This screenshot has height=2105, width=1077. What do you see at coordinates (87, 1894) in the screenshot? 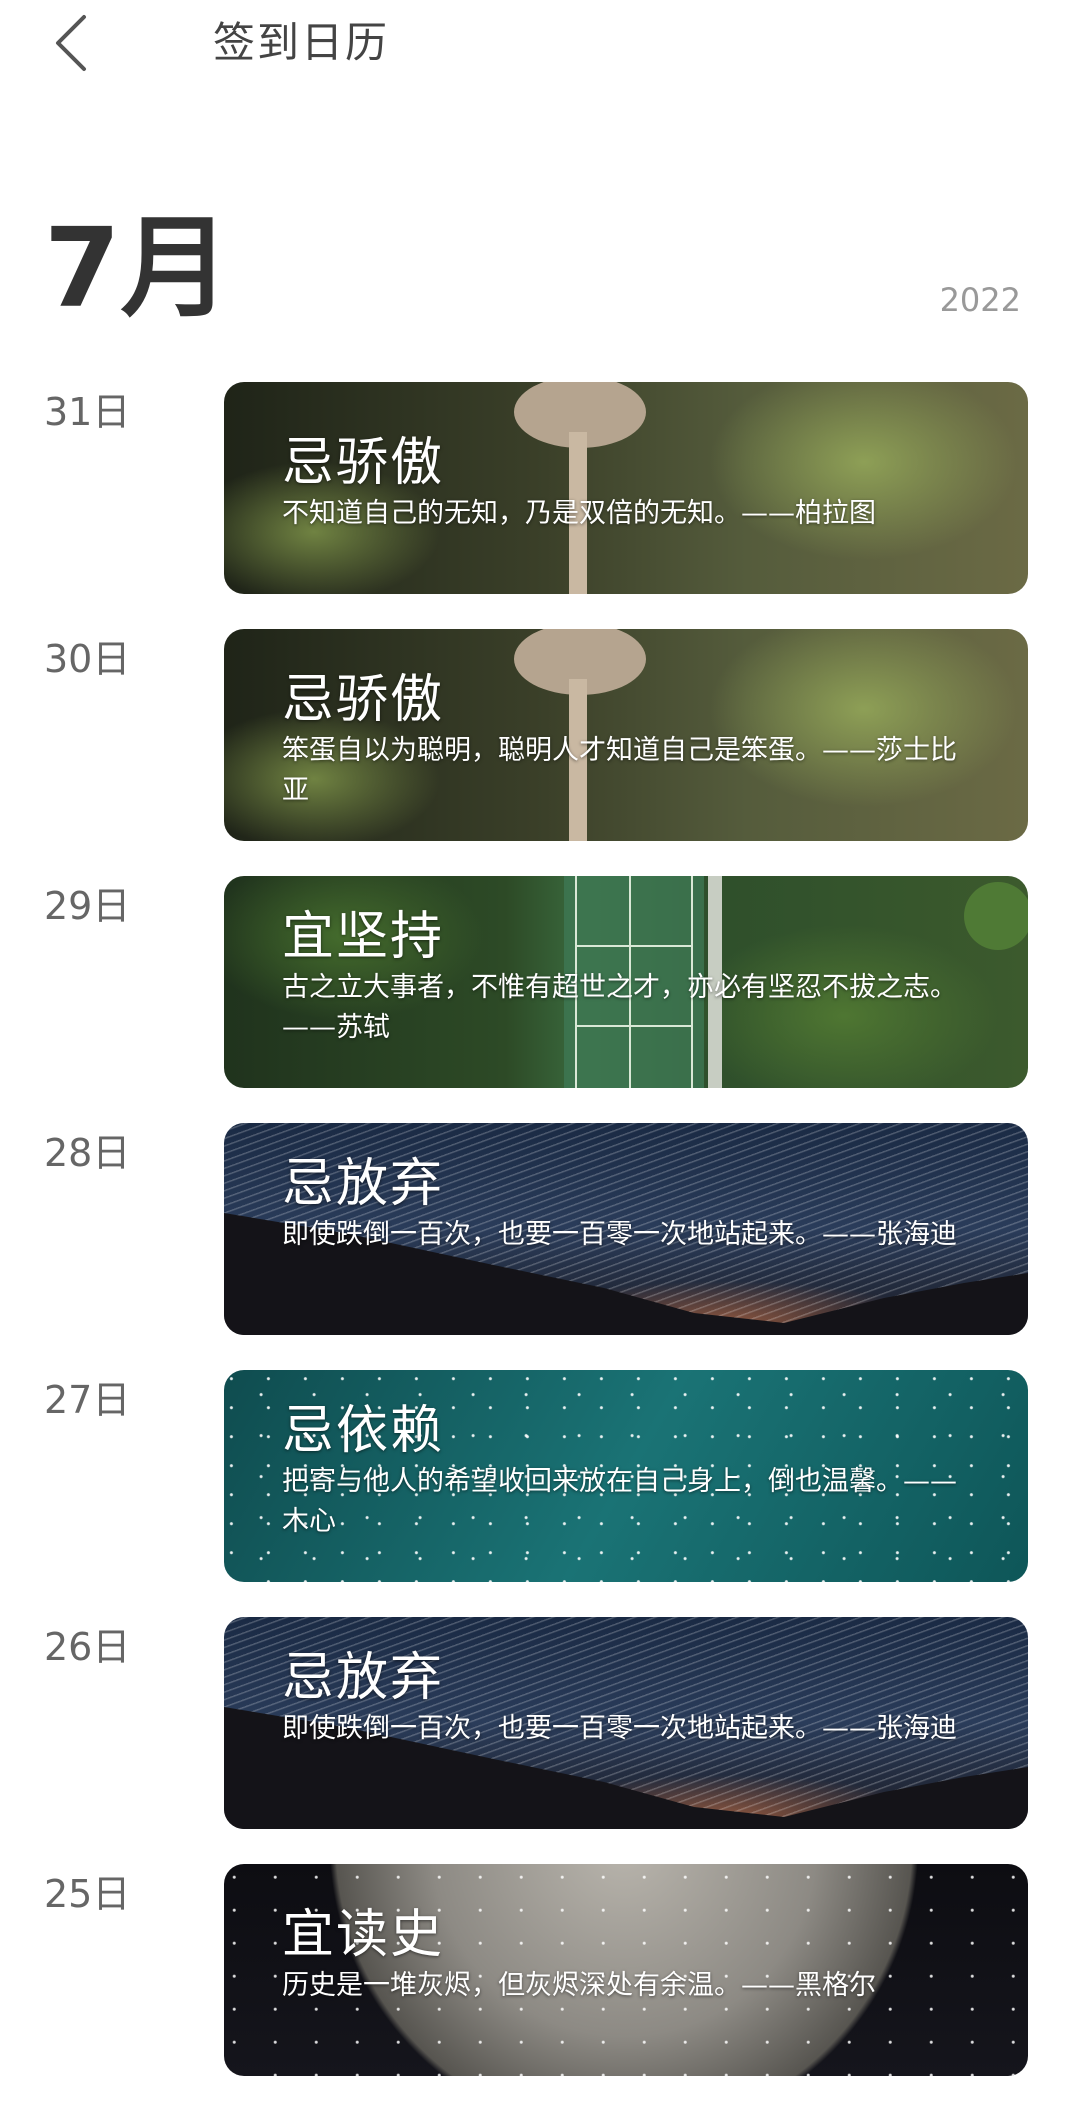
I see `day-label: 25日` at bounding box center [87, 1894].